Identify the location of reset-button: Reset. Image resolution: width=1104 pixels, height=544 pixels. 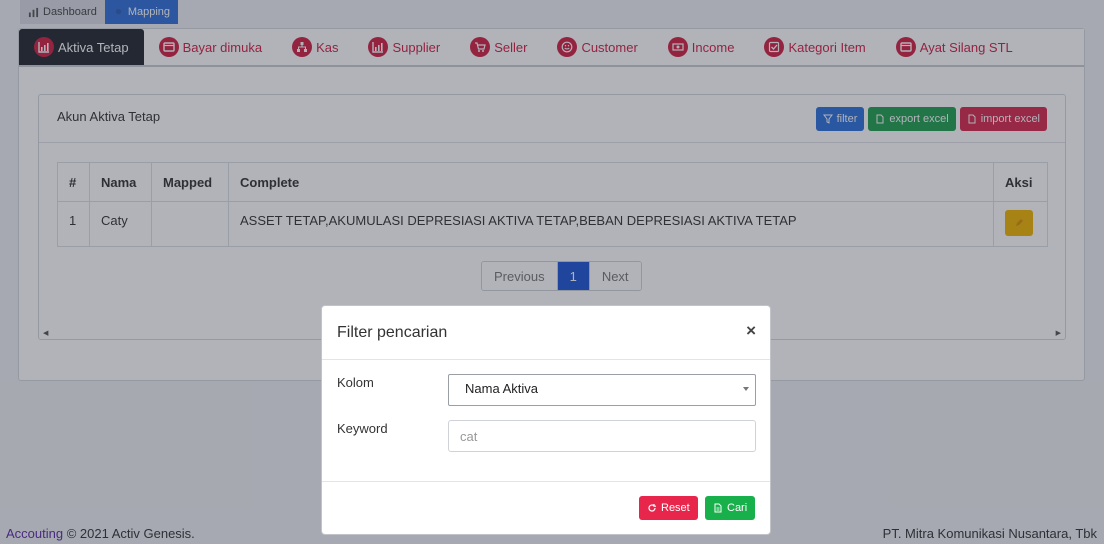
(668, 508).